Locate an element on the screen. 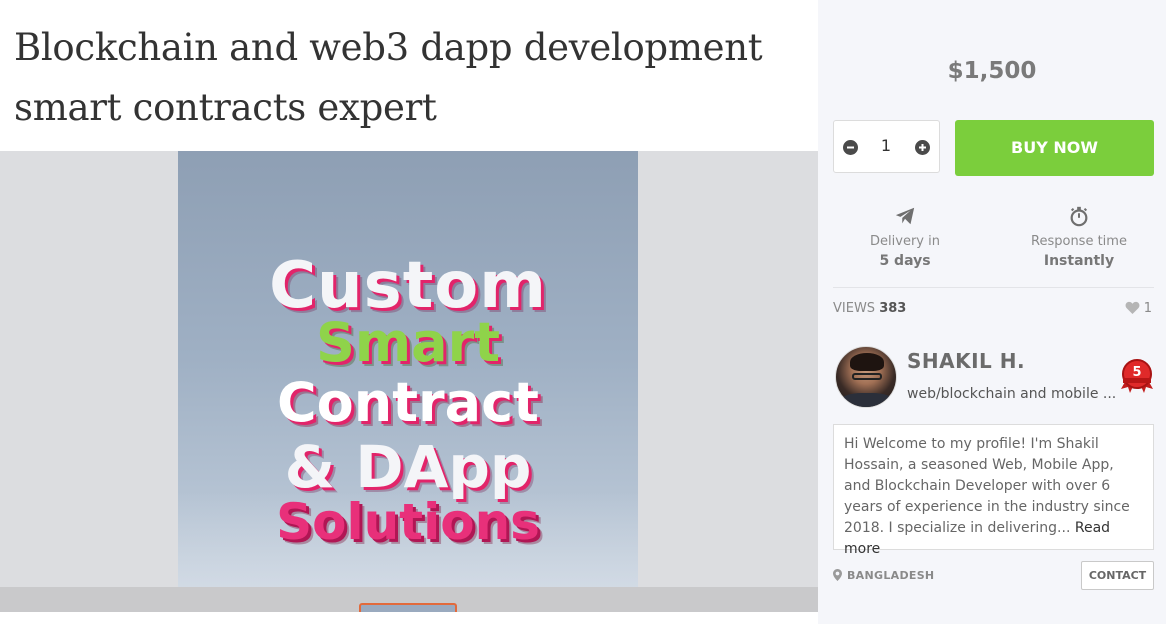  badge-level: 5 is located at coordinates (1136, 372).